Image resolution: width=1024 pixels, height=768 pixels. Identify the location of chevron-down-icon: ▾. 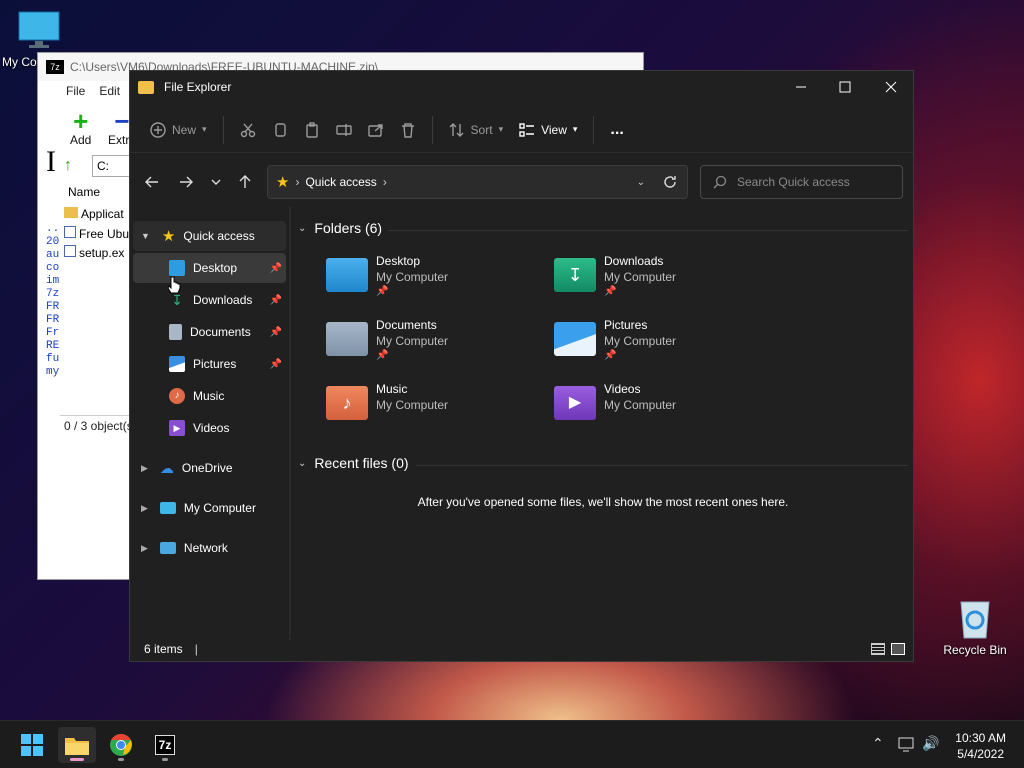
(204, 129).